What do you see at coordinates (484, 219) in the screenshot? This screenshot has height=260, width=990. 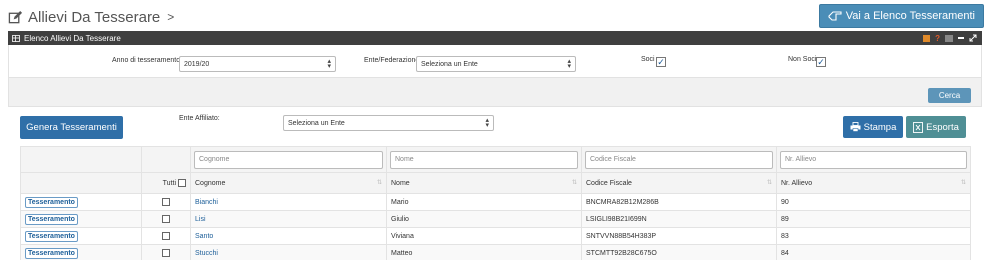 I see `nome-cell: Giulio` at bounding box center [484, 219].